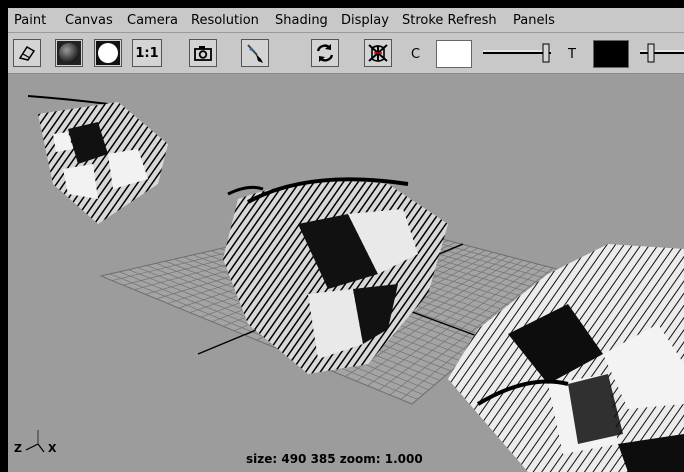  What do you see at coordinates (35, 441) in the screenshot?
I see `axis-indicator` at bounding box center [35, 441].